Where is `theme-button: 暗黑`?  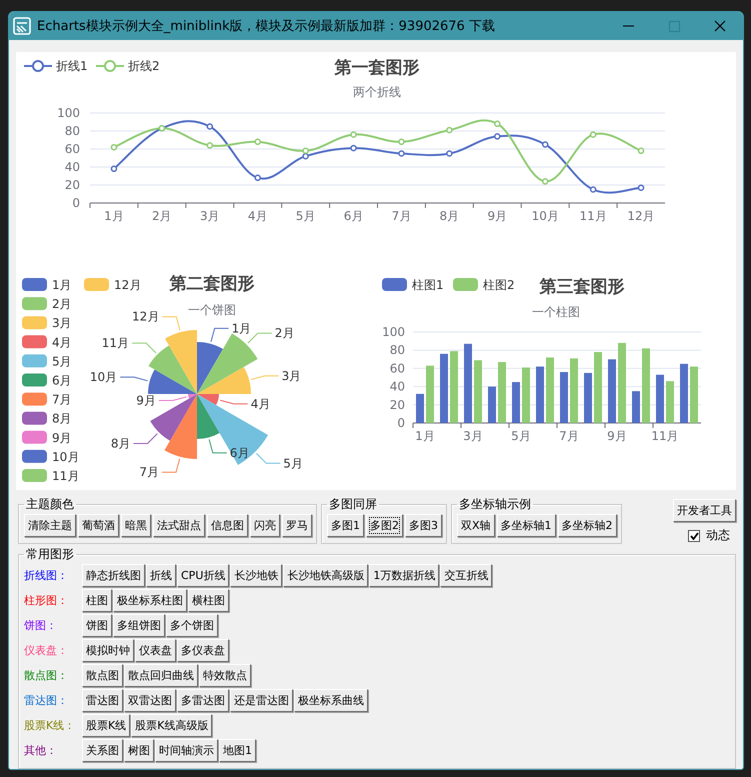 theme-button: 暗黑 is located at coordinates (136, 525).